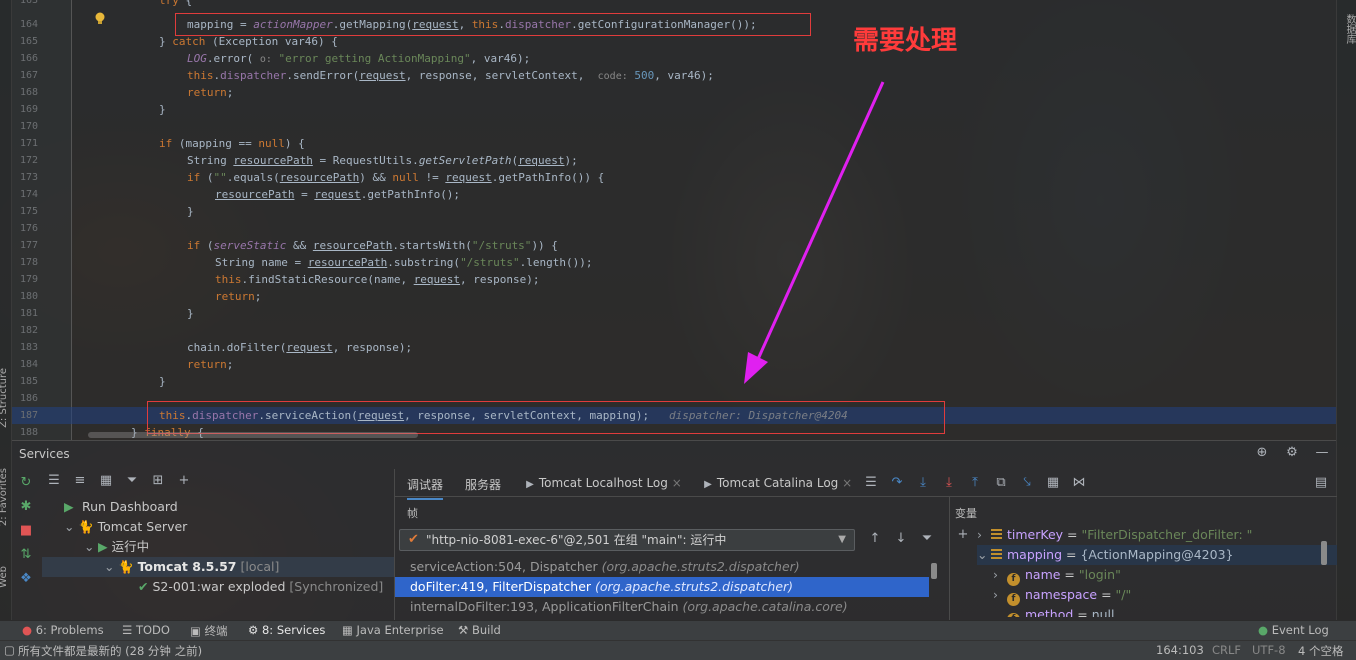  Describe the element at coordinates (674, 211) in the screenshot. I see `code-line: 175}` at that location.